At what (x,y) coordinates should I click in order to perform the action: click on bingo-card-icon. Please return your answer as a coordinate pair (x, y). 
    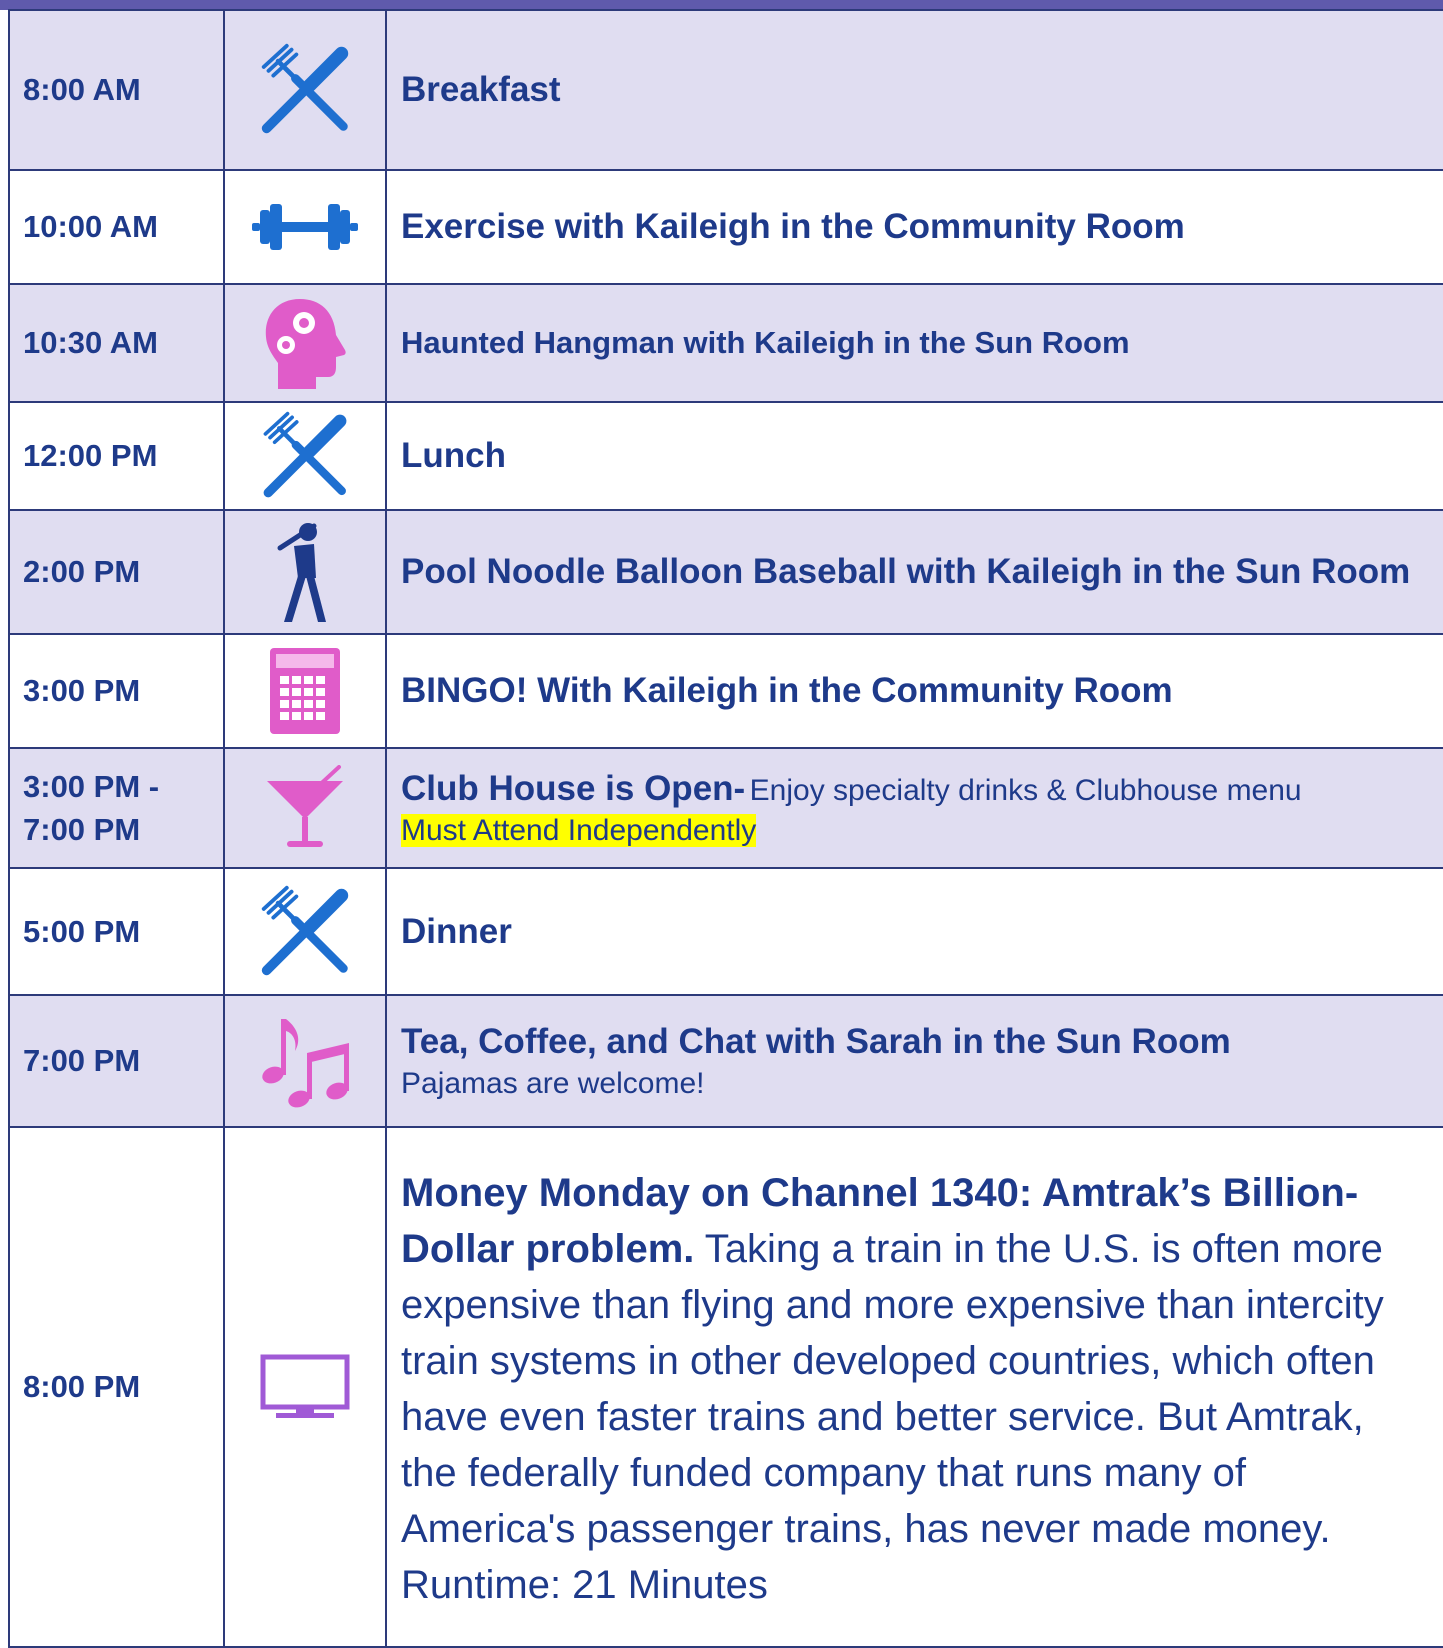
    Looking at the image, I should click on (305, 691).